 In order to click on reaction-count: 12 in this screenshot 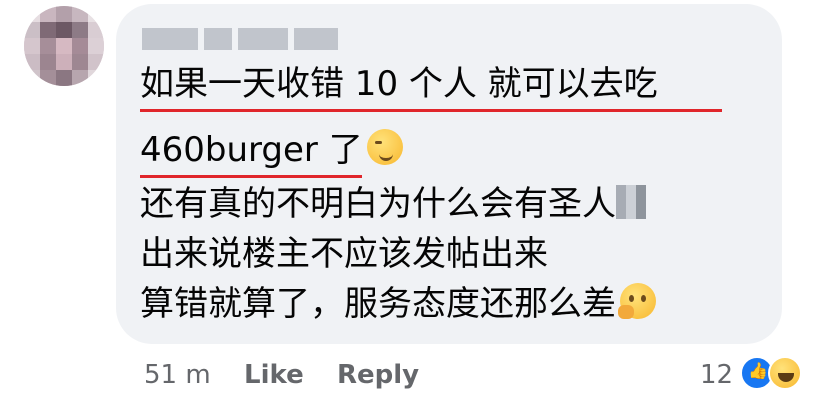, I will do `click(716, 375)`.